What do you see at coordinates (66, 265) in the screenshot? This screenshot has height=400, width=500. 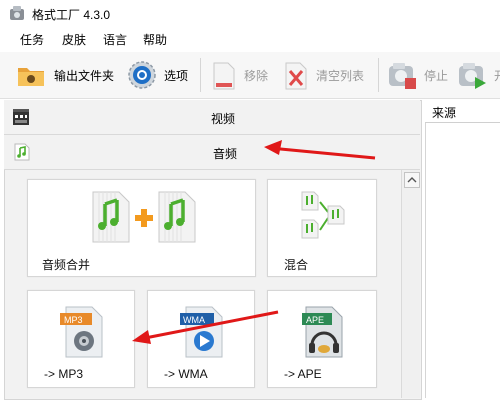 I see `audio-merge-label: 音频合并` at bounding box center [66, 265].